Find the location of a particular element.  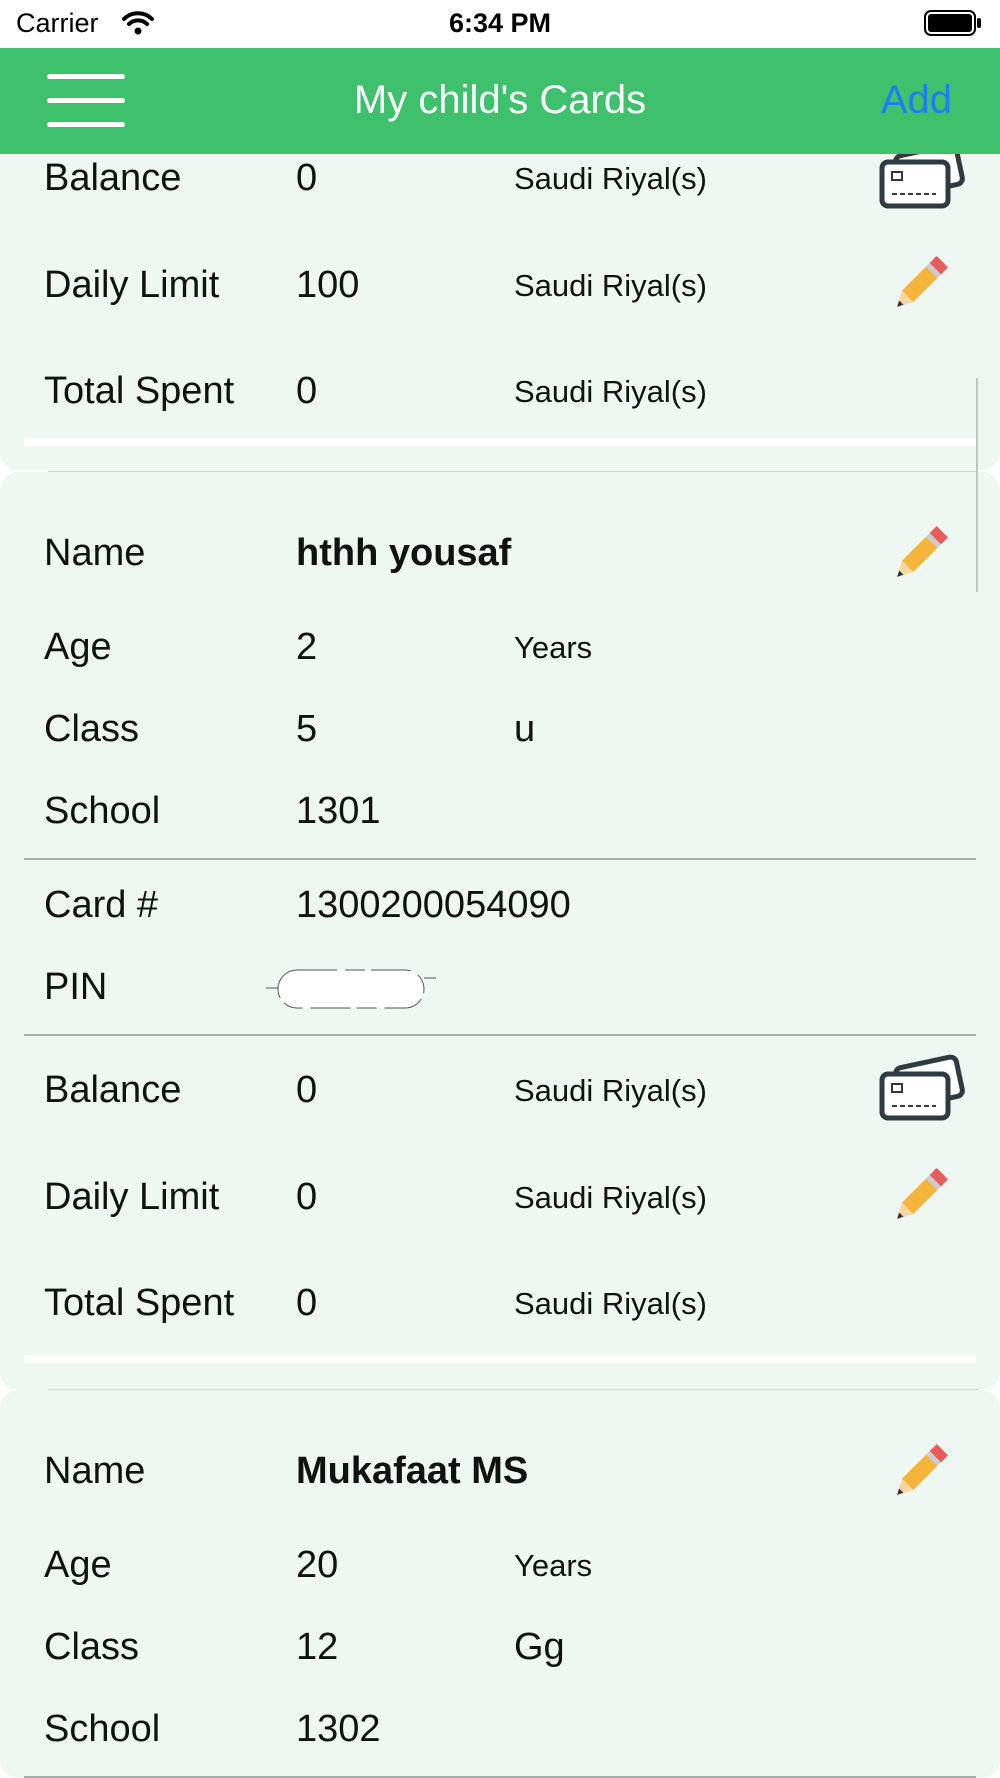

pin-label: PIN is located at coordinates (76, 987).